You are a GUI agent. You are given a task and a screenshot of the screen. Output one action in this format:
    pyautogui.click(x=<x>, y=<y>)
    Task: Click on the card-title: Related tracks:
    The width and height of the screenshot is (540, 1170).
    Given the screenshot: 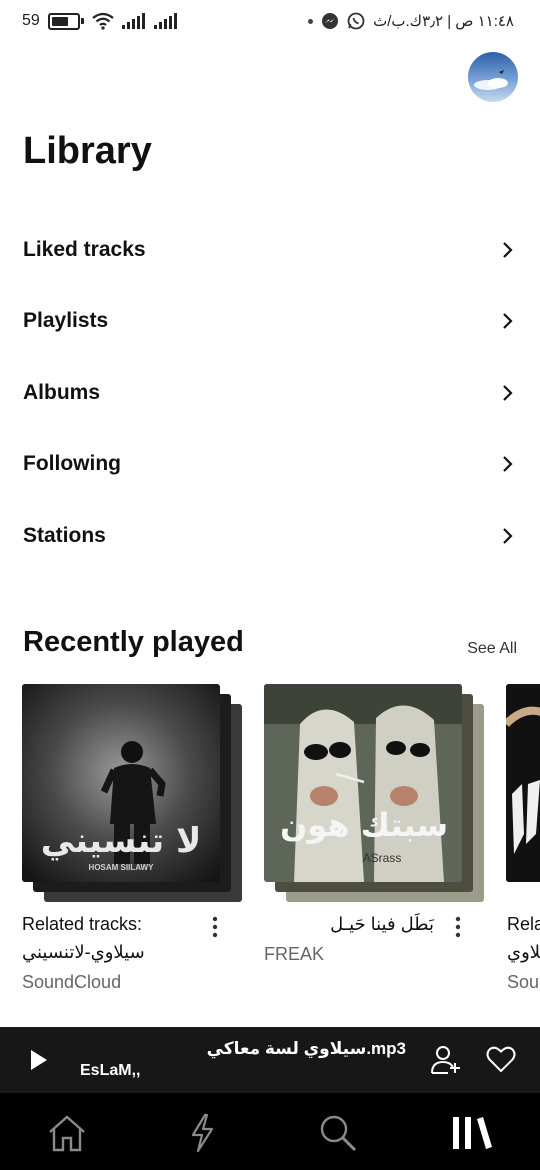 What is the action you would take?
    pyautogui.click(x=82, y=924)
    